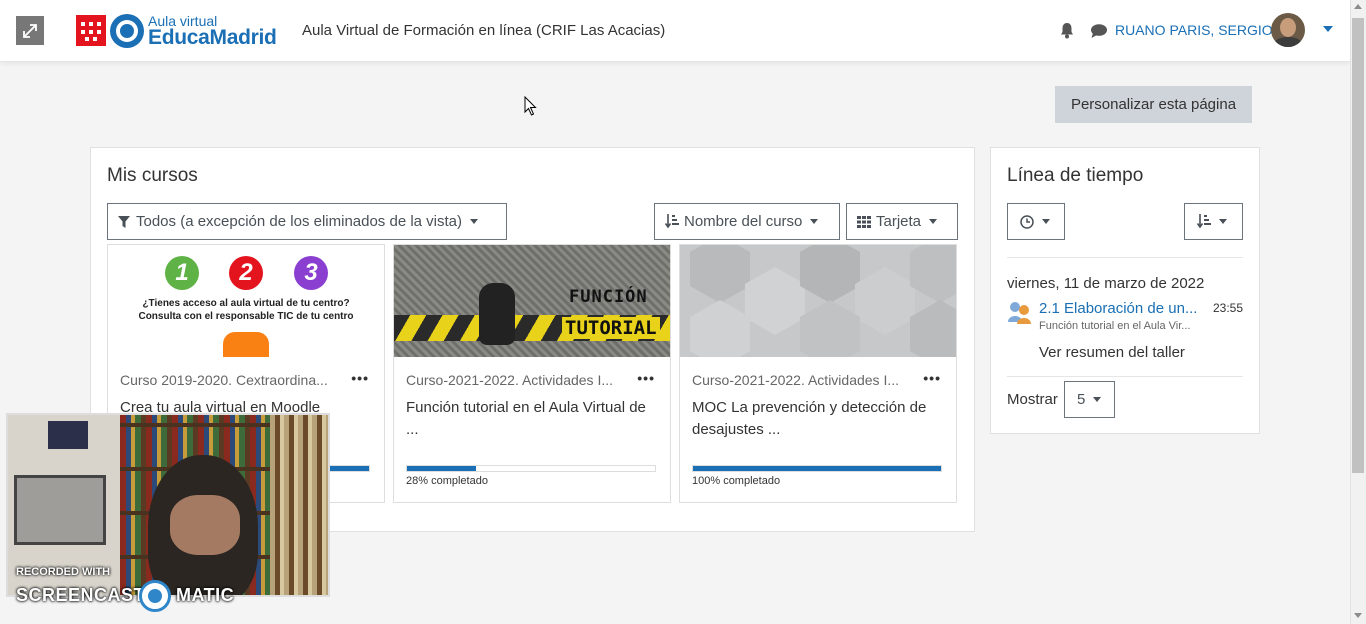 This screenshot has width=1366, height=624. Describe the element at coordinates (1081, 399) in the screenshot. I see `show-count-value: 5` at that location.